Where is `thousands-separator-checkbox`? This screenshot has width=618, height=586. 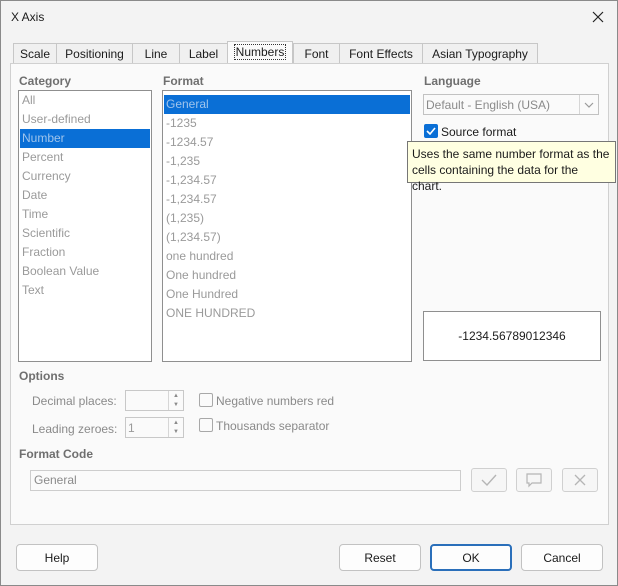 thousands-separator-checkbox is located at coordinates (206, 425).